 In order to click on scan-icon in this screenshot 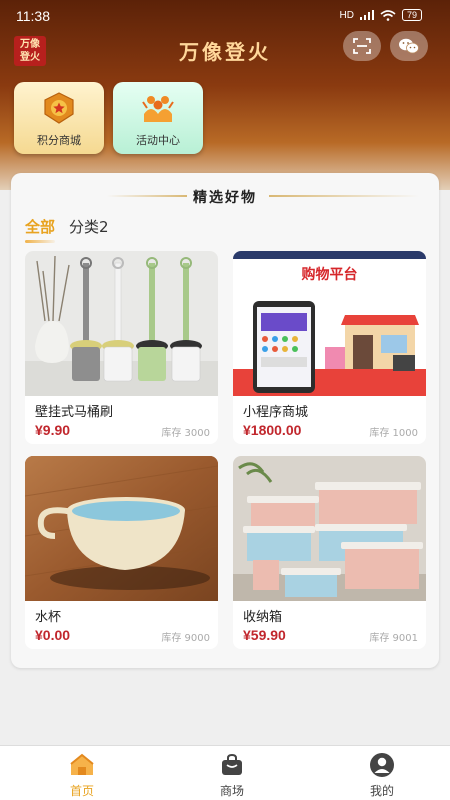, I will do `click(362, 46)`.